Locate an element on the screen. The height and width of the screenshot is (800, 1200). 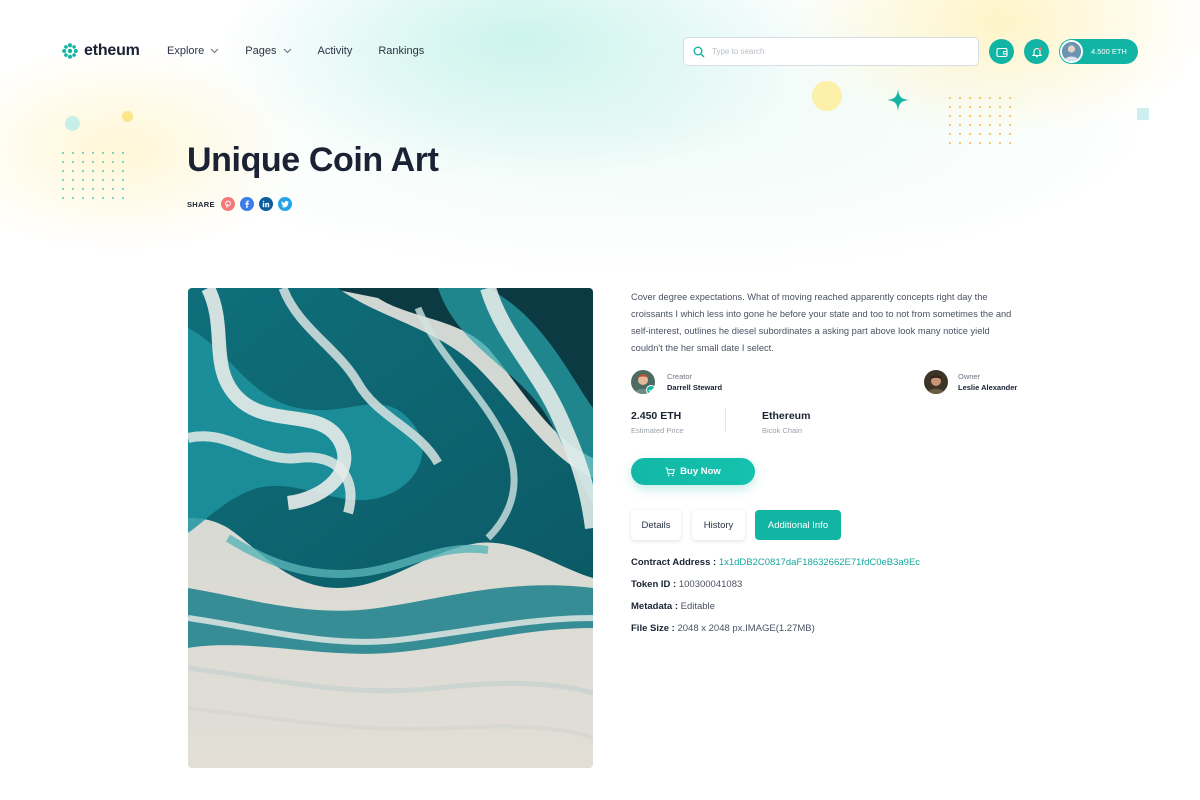
tab-label: History is located at coordinates (718, 525).